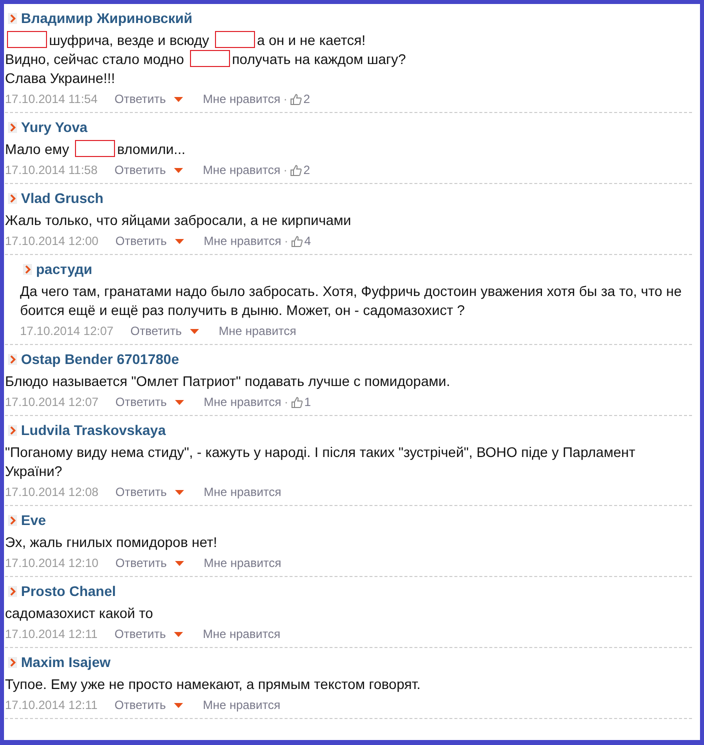 The height and width of the screenshot is (745, 704). Describe the element at coordinates (213, 684) in the screenshot. I see `comment-text: Тупое. Ему уже не просто намекают, а прямым текстом говорят.` at that location.